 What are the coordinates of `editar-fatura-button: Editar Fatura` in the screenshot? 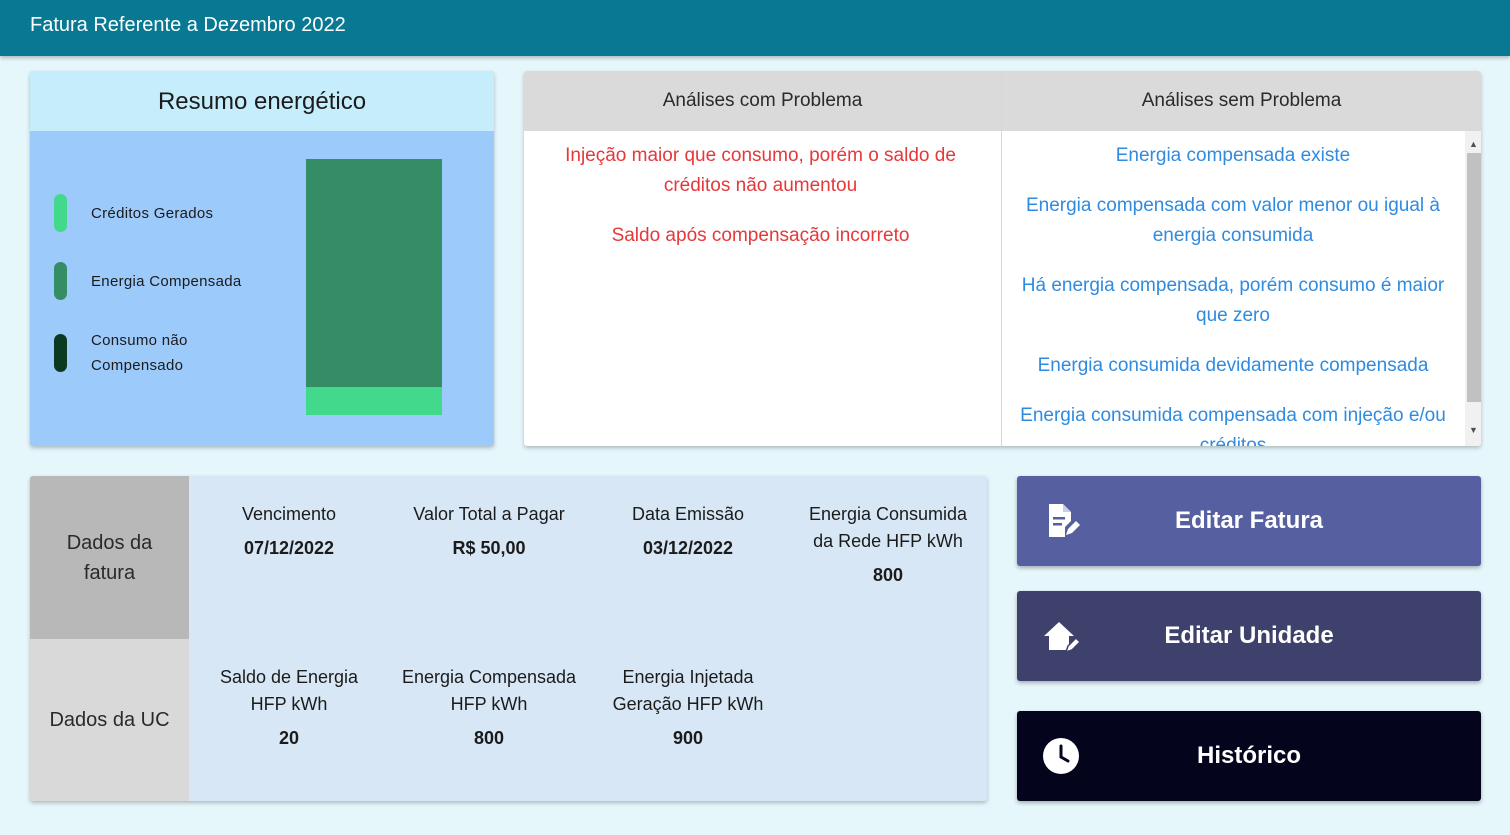 It's located at (1249, 521).